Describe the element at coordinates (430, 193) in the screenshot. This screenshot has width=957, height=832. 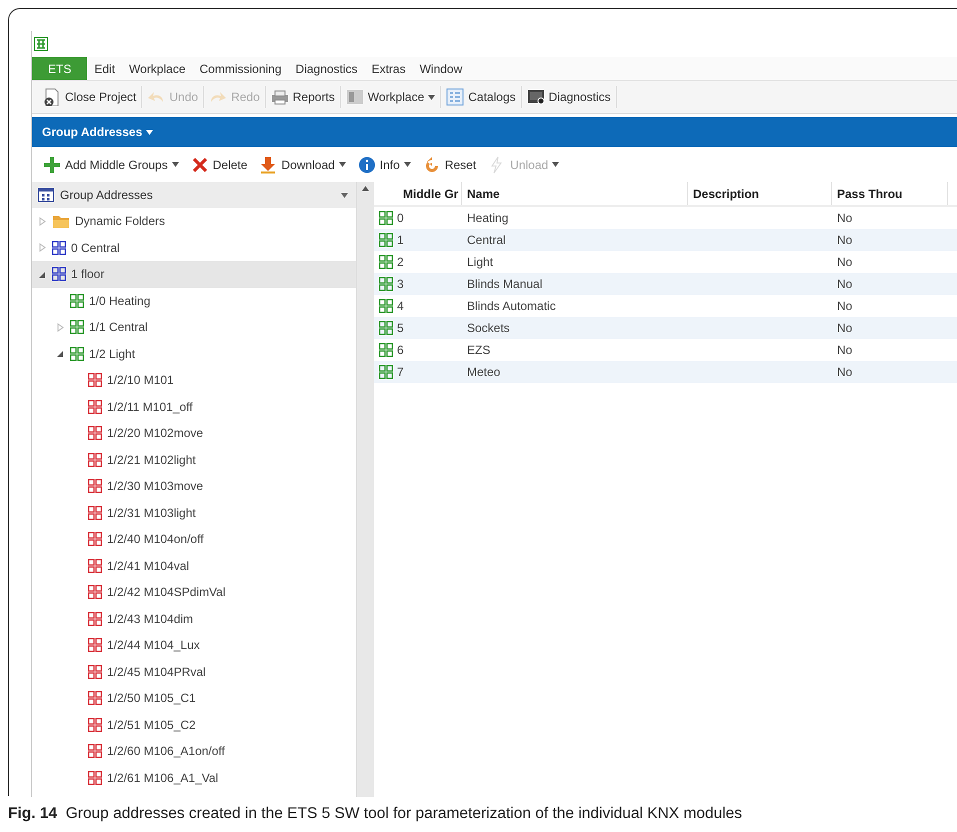
I see `column-header: Middle Gr` at that location.